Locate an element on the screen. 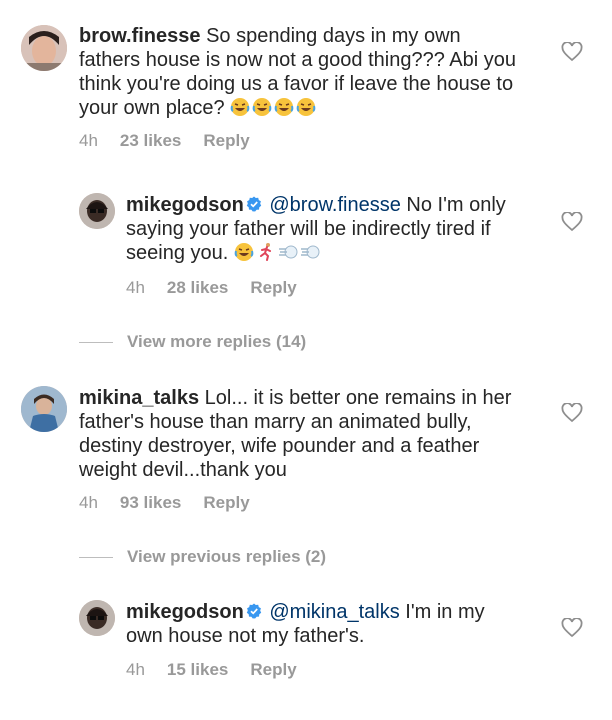 This screenshot has height=720, width=612. view-previous-replies-button: View previous replies (2) is located at coordinates (202, 557).